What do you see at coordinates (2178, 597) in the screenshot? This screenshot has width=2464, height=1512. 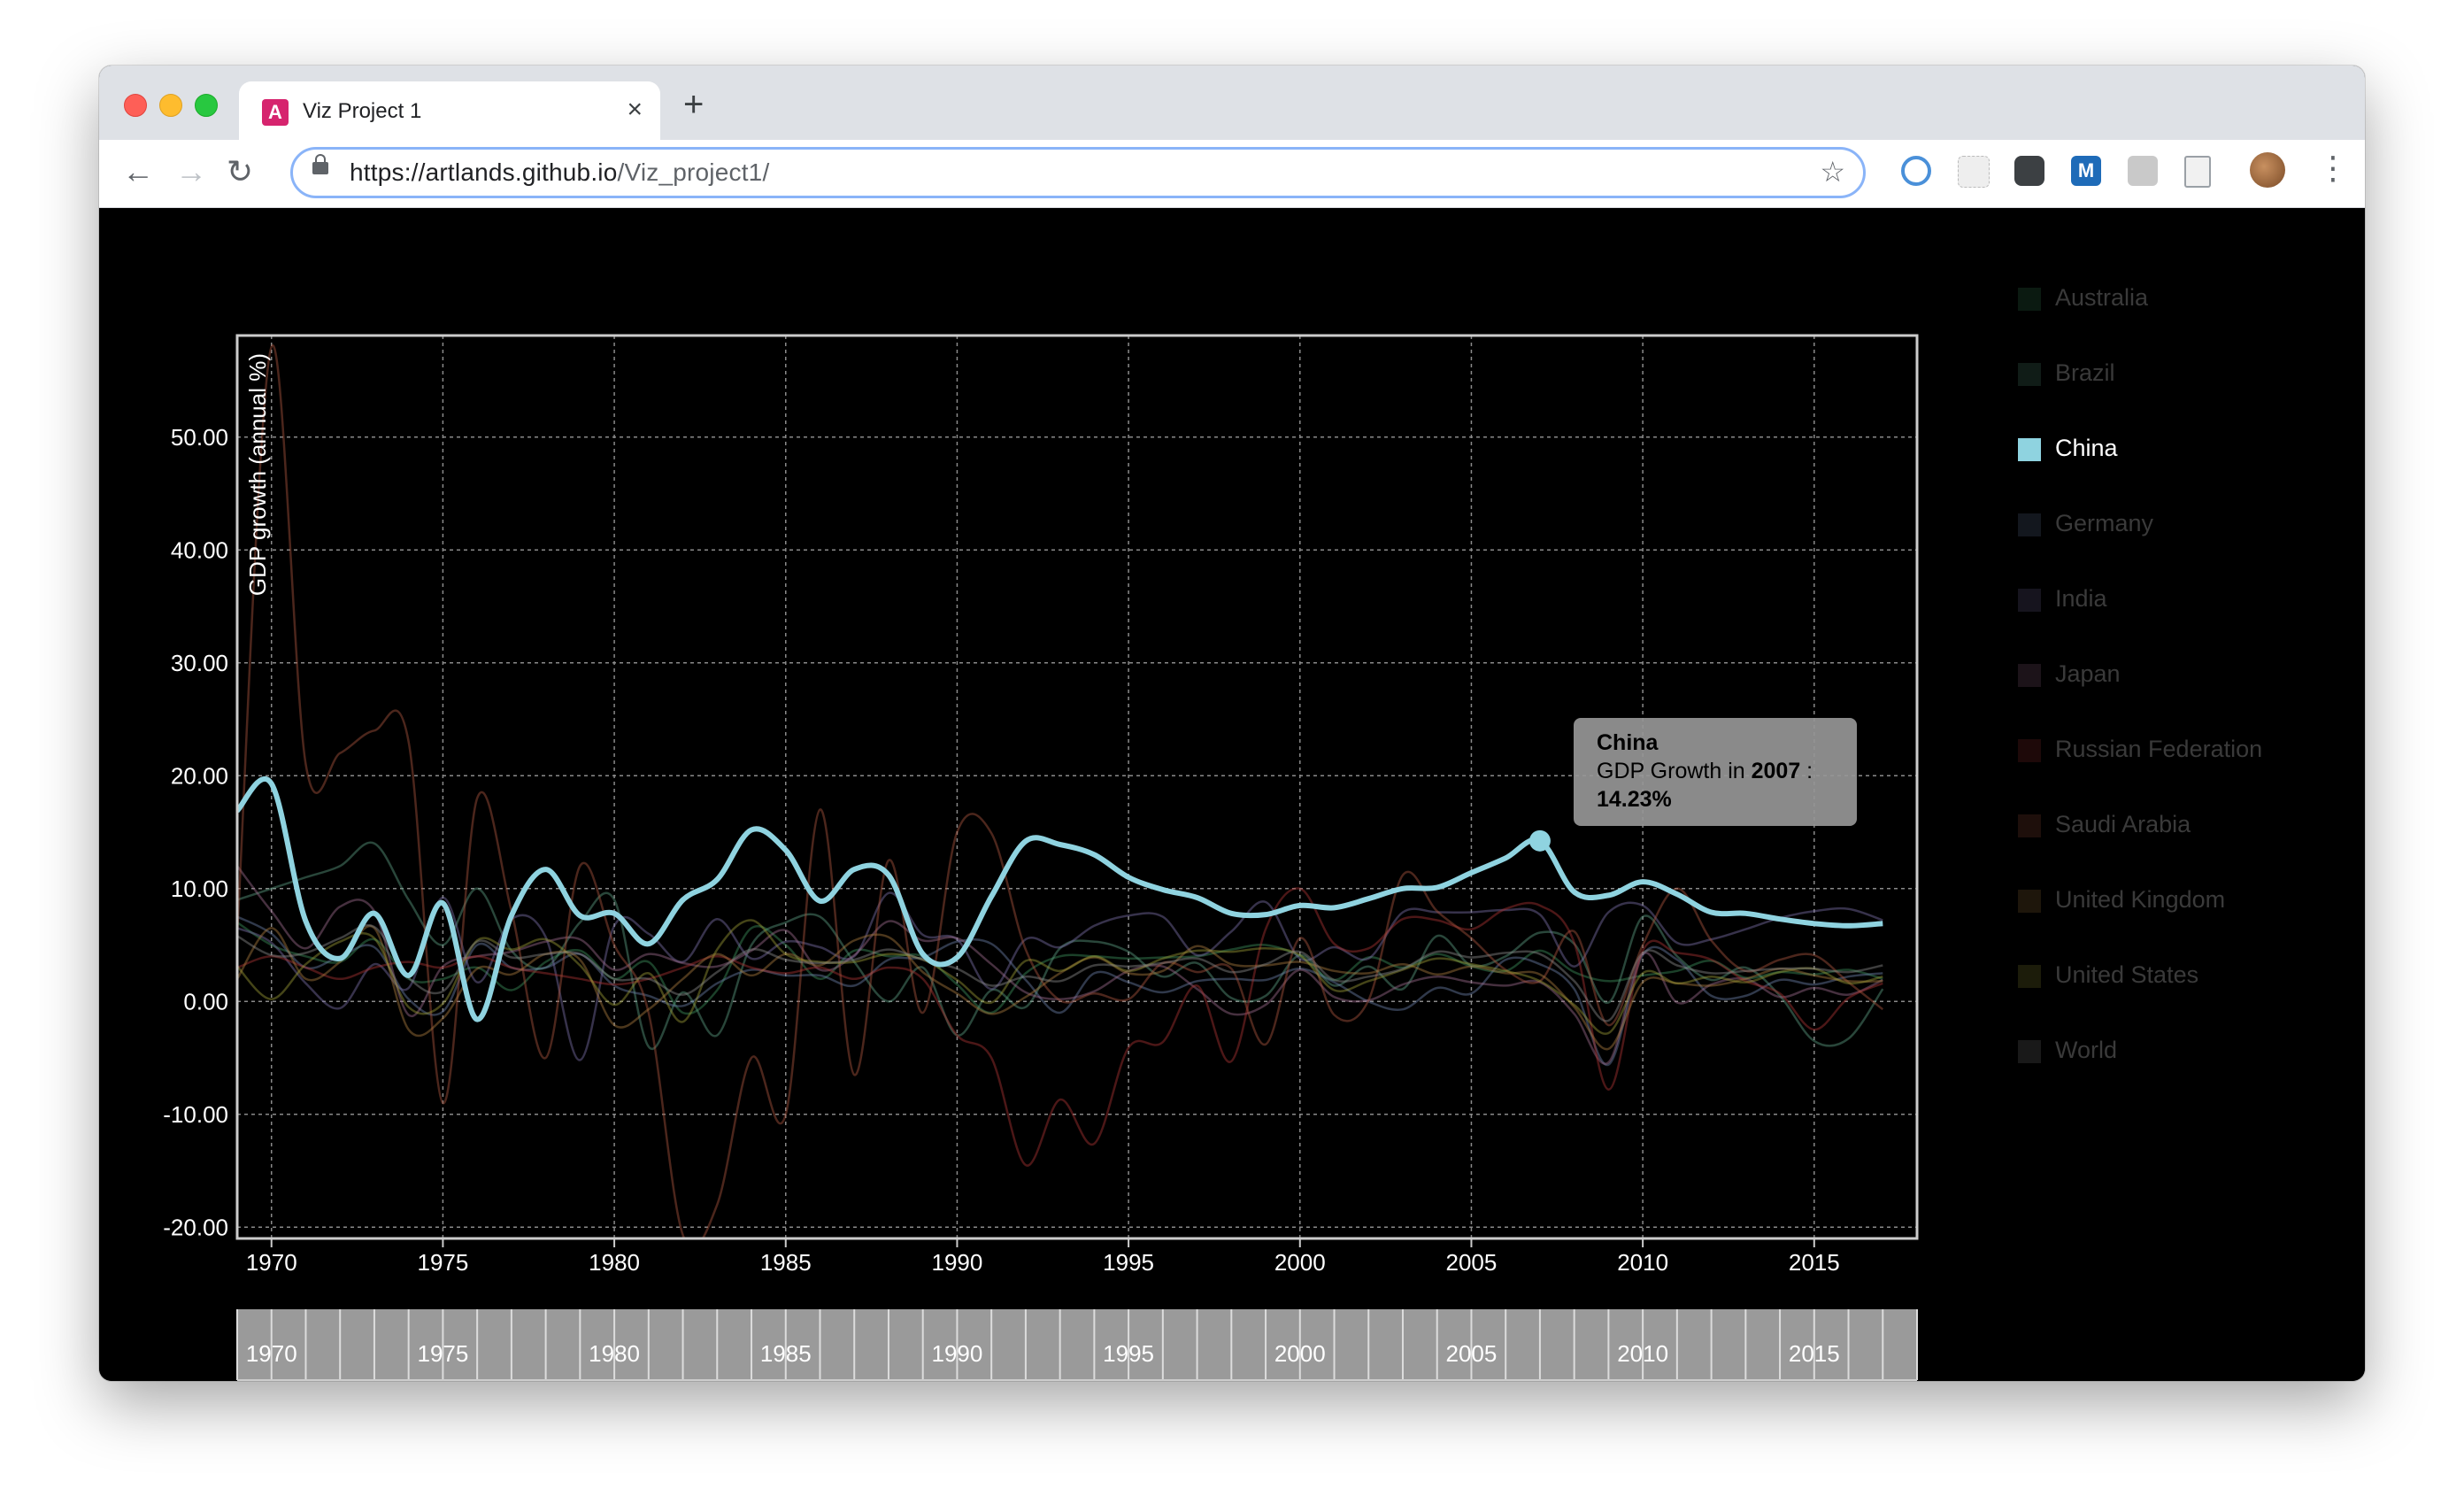 I see `legend-item-india: India` at bounding box center [2178, 597].